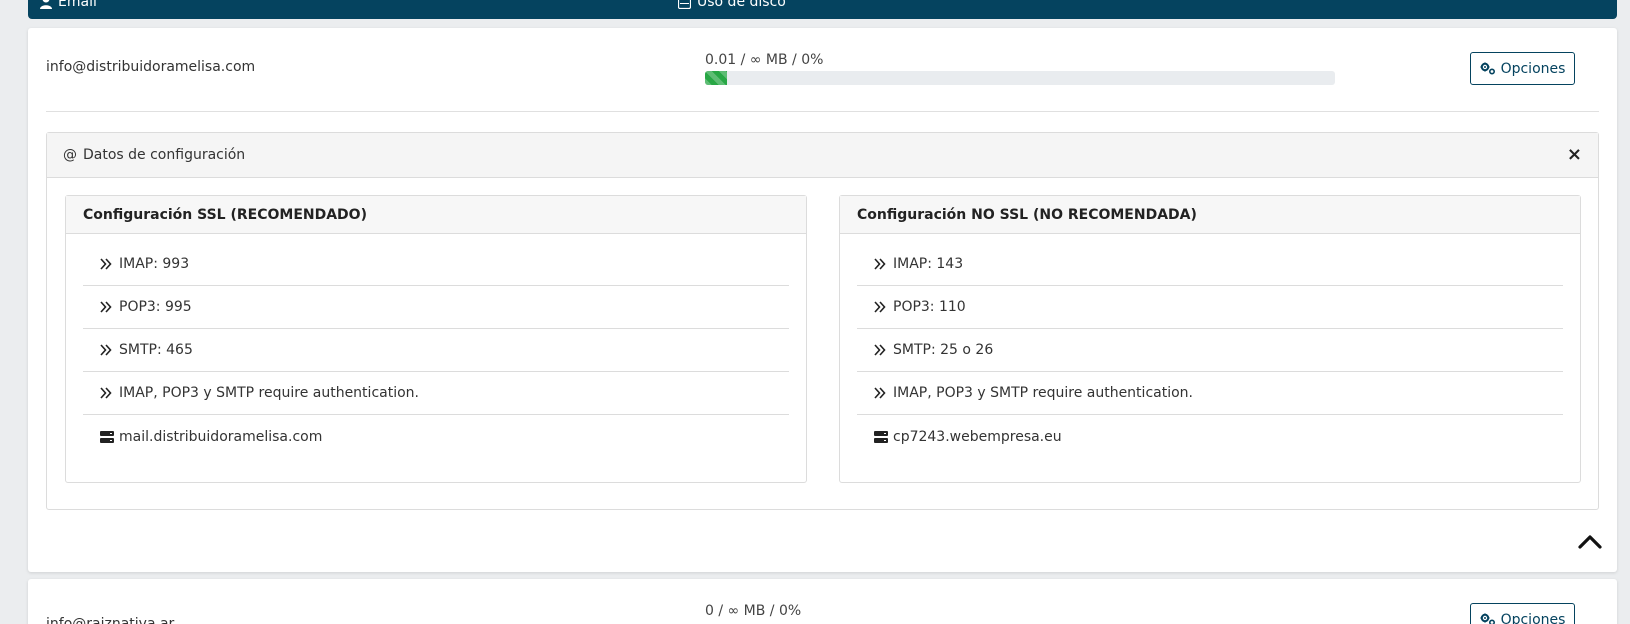 Image resolution: width=1630 pixels, height=624 pixels. Describe the element at coordinates (928, 264) in the screenshot. I see `list-item-text: IMAP: 143` at that location.